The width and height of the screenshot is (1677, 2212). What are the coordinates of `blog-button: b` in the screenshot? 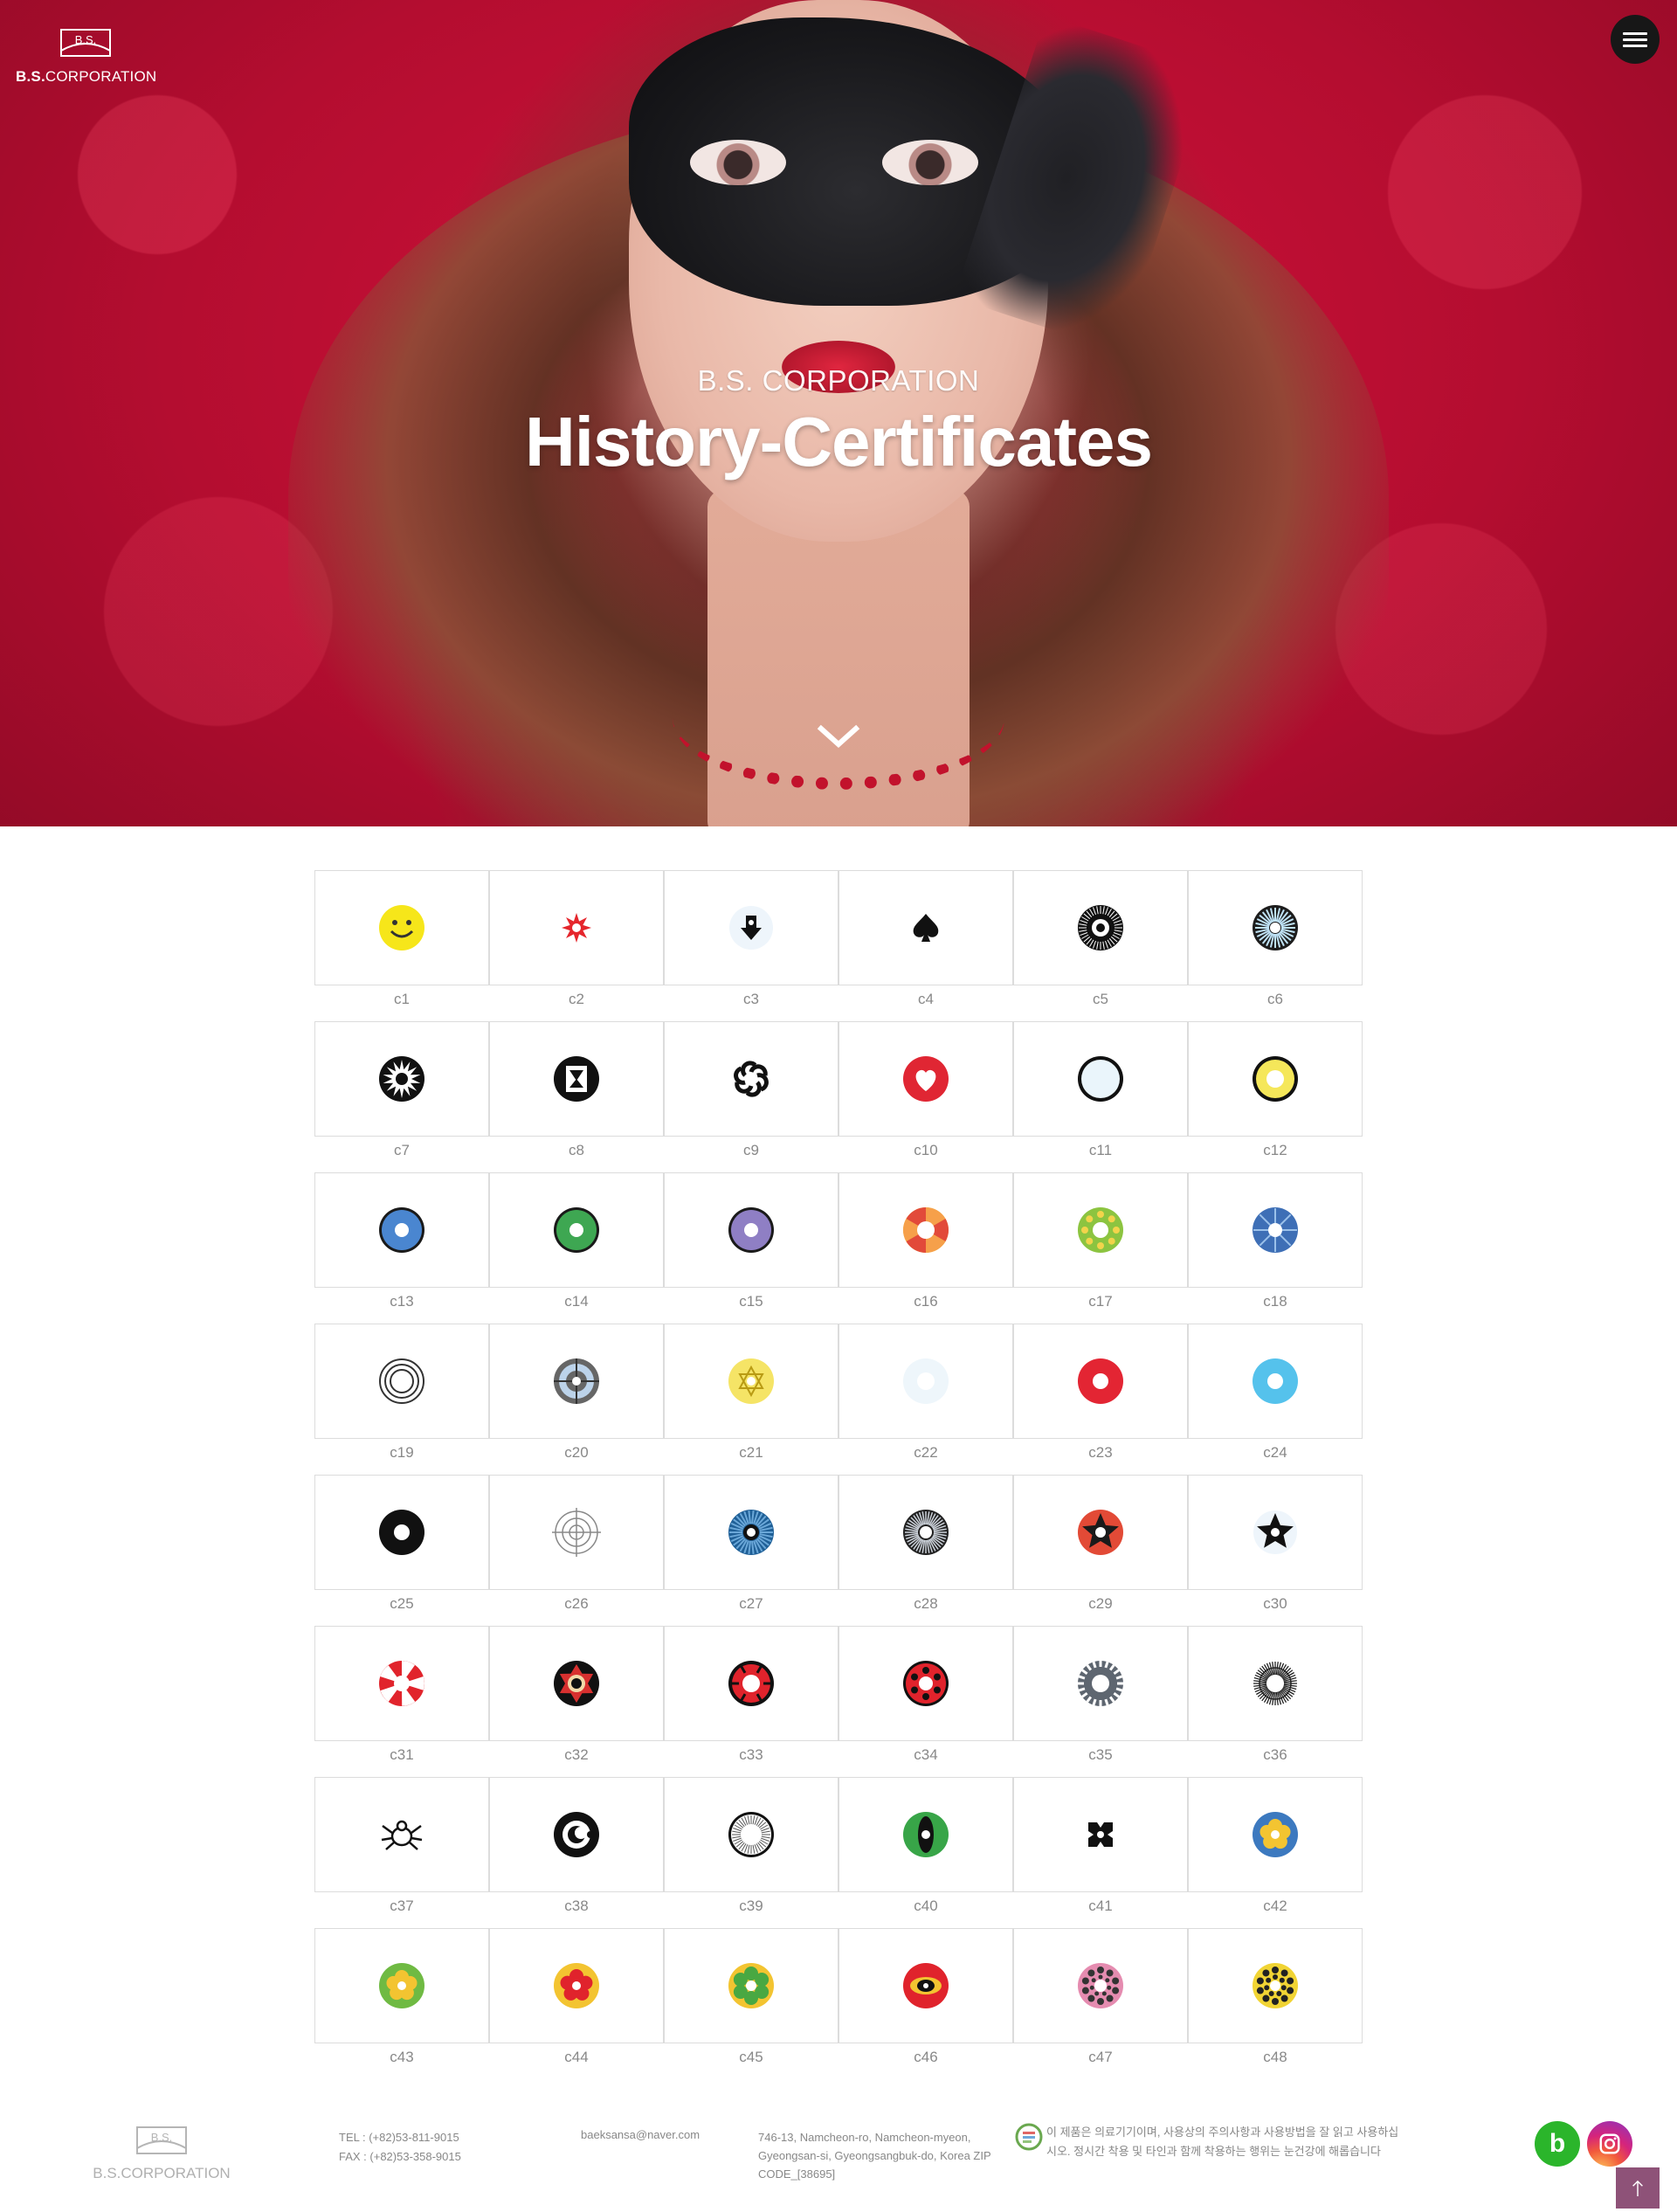 It's located at (1557, 2144).